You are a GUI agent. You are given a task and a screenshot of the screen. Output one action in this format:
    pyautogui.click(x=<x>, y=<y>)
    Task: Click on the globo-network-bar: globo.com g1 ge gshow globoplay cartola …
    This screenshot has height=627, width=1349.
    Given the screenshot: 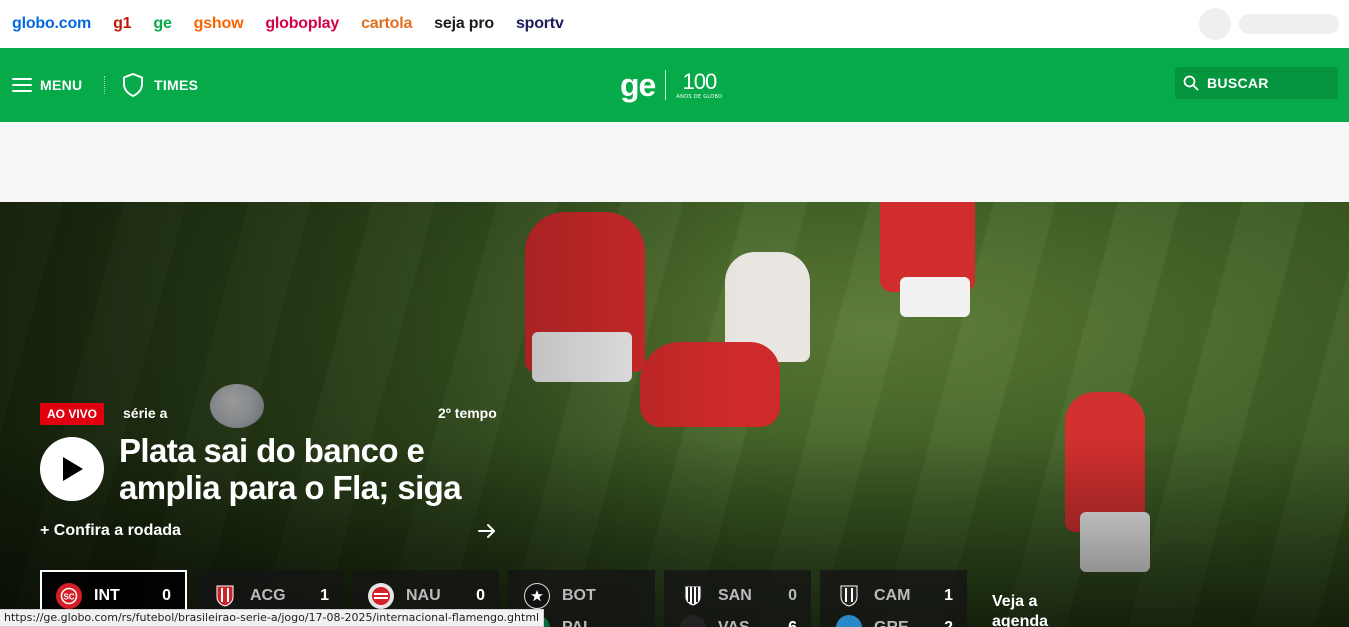 What is the action you would take?
    pyautogui.click(x=674, y=24)
    